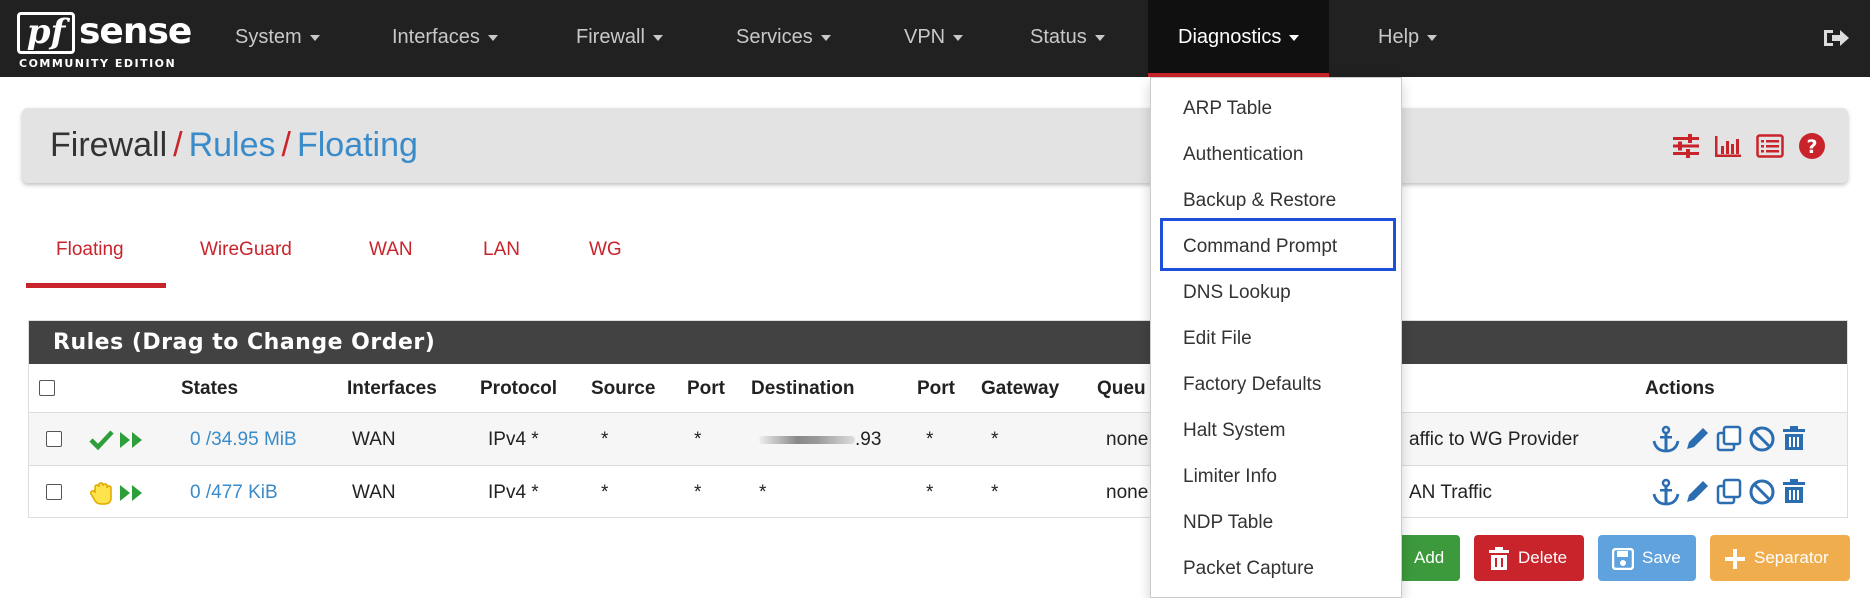 This screenshot has height=598, width=1870. Describe the element at coordinates (232, 145) in the screenshot. I see `breadcrumb-rules: Rules` at that location.